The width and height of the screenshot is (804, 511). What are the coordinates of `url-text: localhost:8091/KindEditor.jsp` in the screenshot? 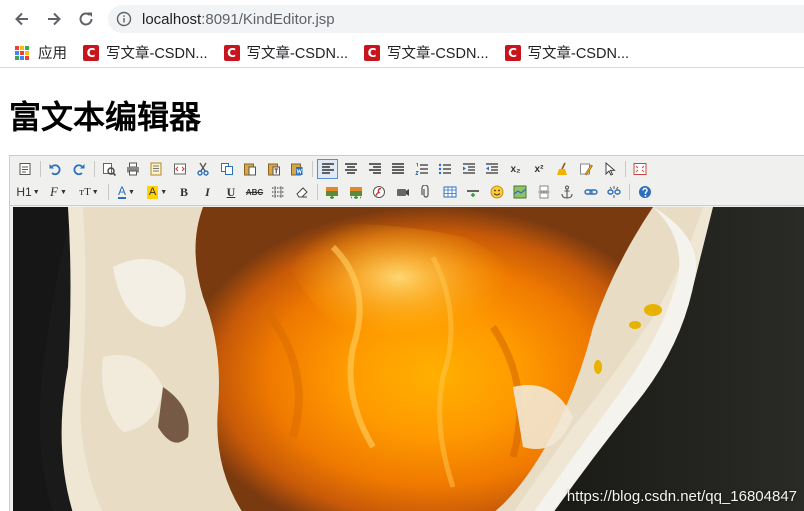 It's located at (238, 19).